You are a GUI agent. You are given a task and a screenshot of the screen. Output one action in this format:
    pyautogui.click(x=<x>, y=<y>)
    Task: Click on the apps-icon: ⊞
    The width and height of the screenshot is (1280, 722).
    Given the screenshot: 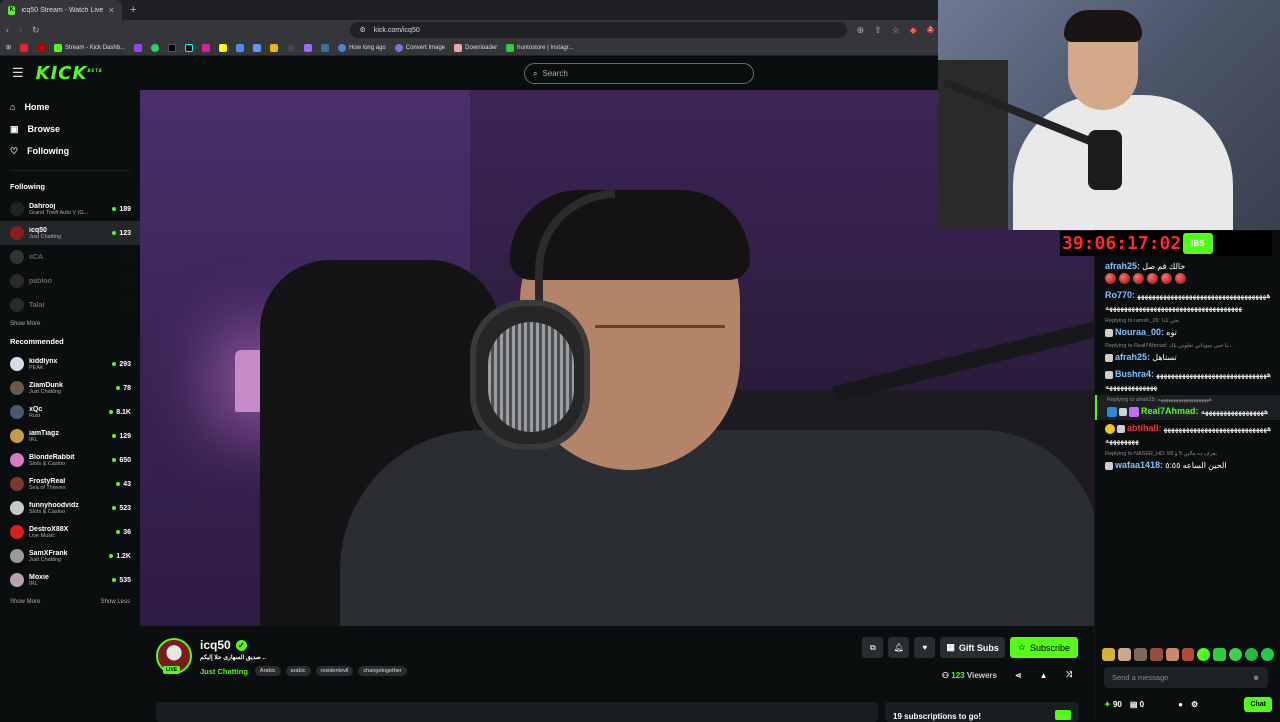 What is the action you would take?
    pyautogui.click(x=8, y=47)
    